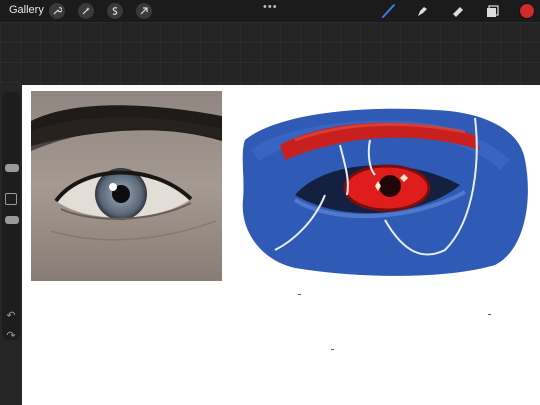 The width and height of the screenshot is (540, 405). Describe the element at coordinates (11, 316) in the screenshot. I see `undo-button: ↶` at that location.